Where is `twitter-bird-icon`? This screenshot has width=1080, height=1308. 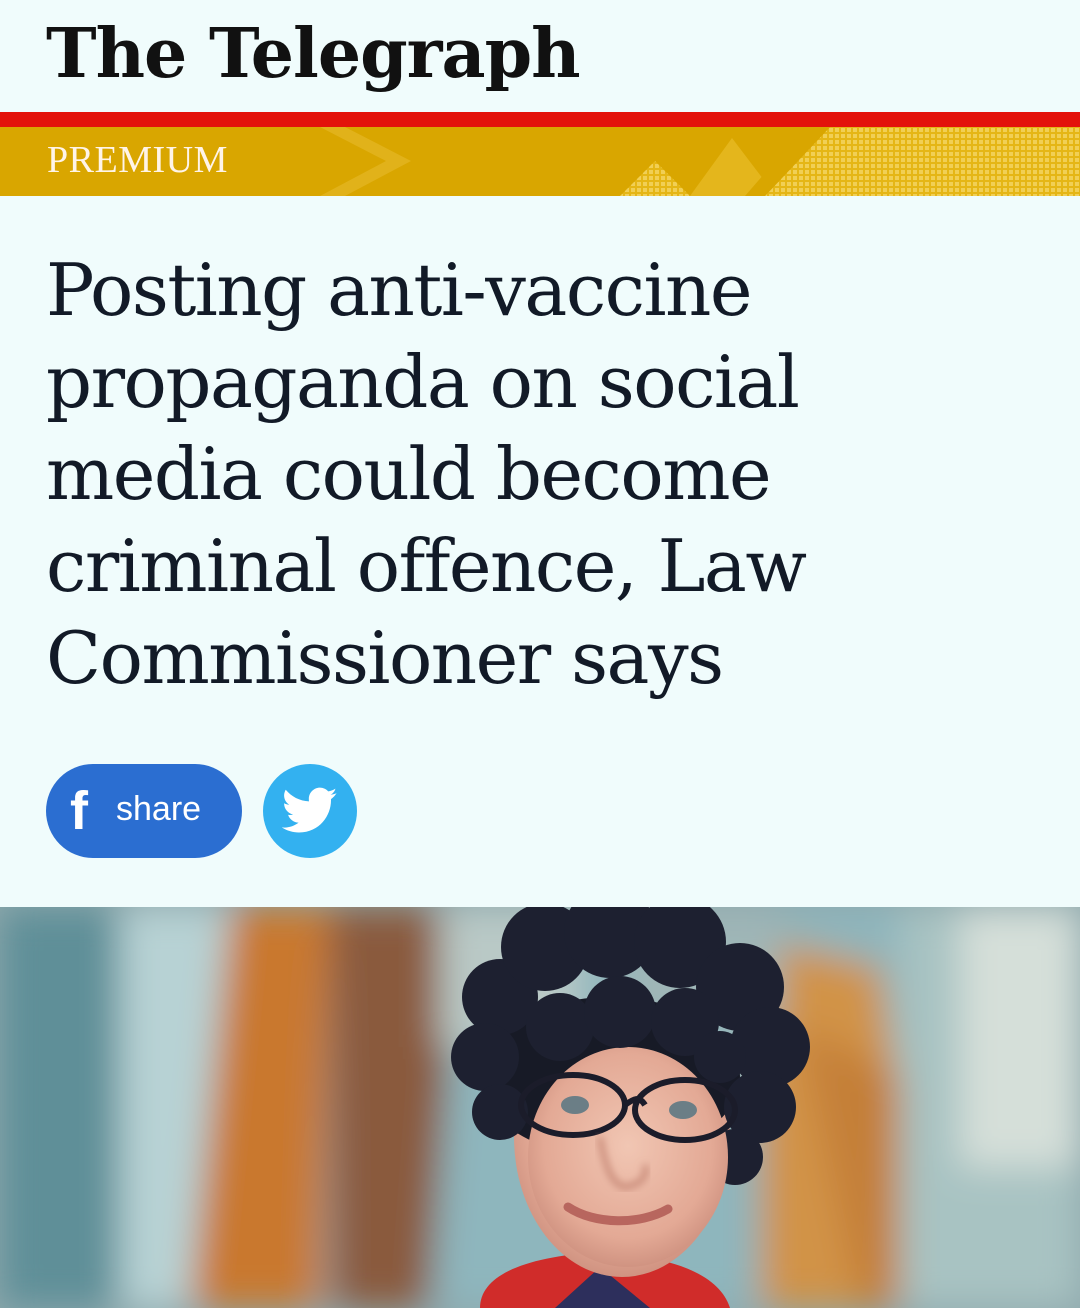
twitter-bird-icon is located at coordinates (310, 810).